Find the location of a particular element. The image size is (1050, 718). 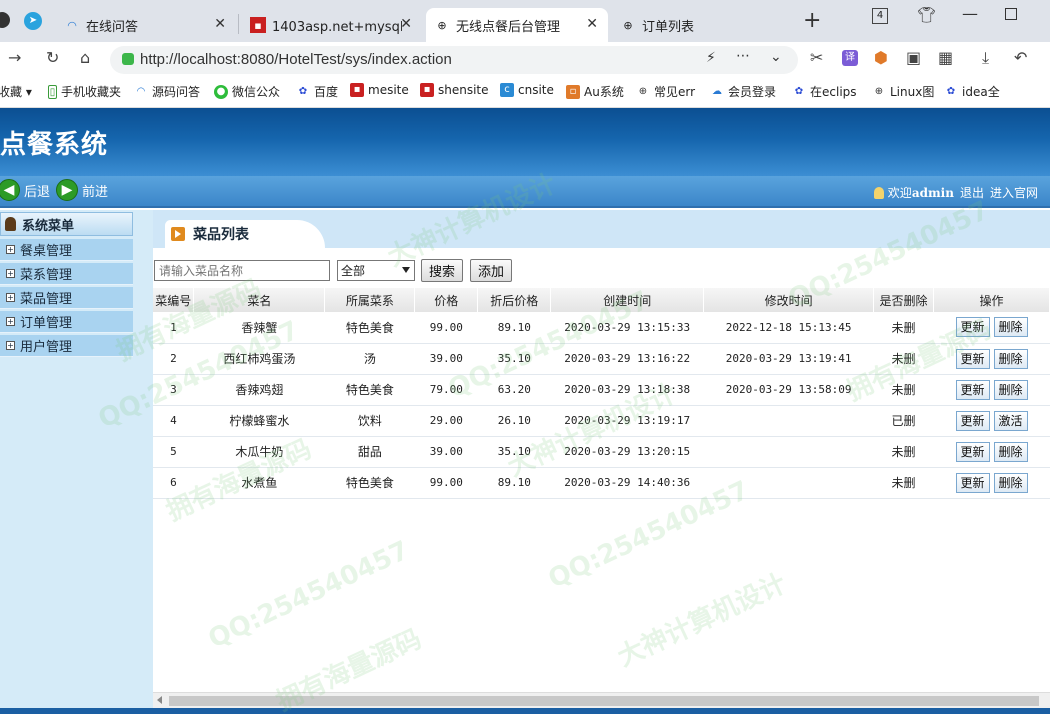

column-header: 操作 is located at coordinates (991, 300).